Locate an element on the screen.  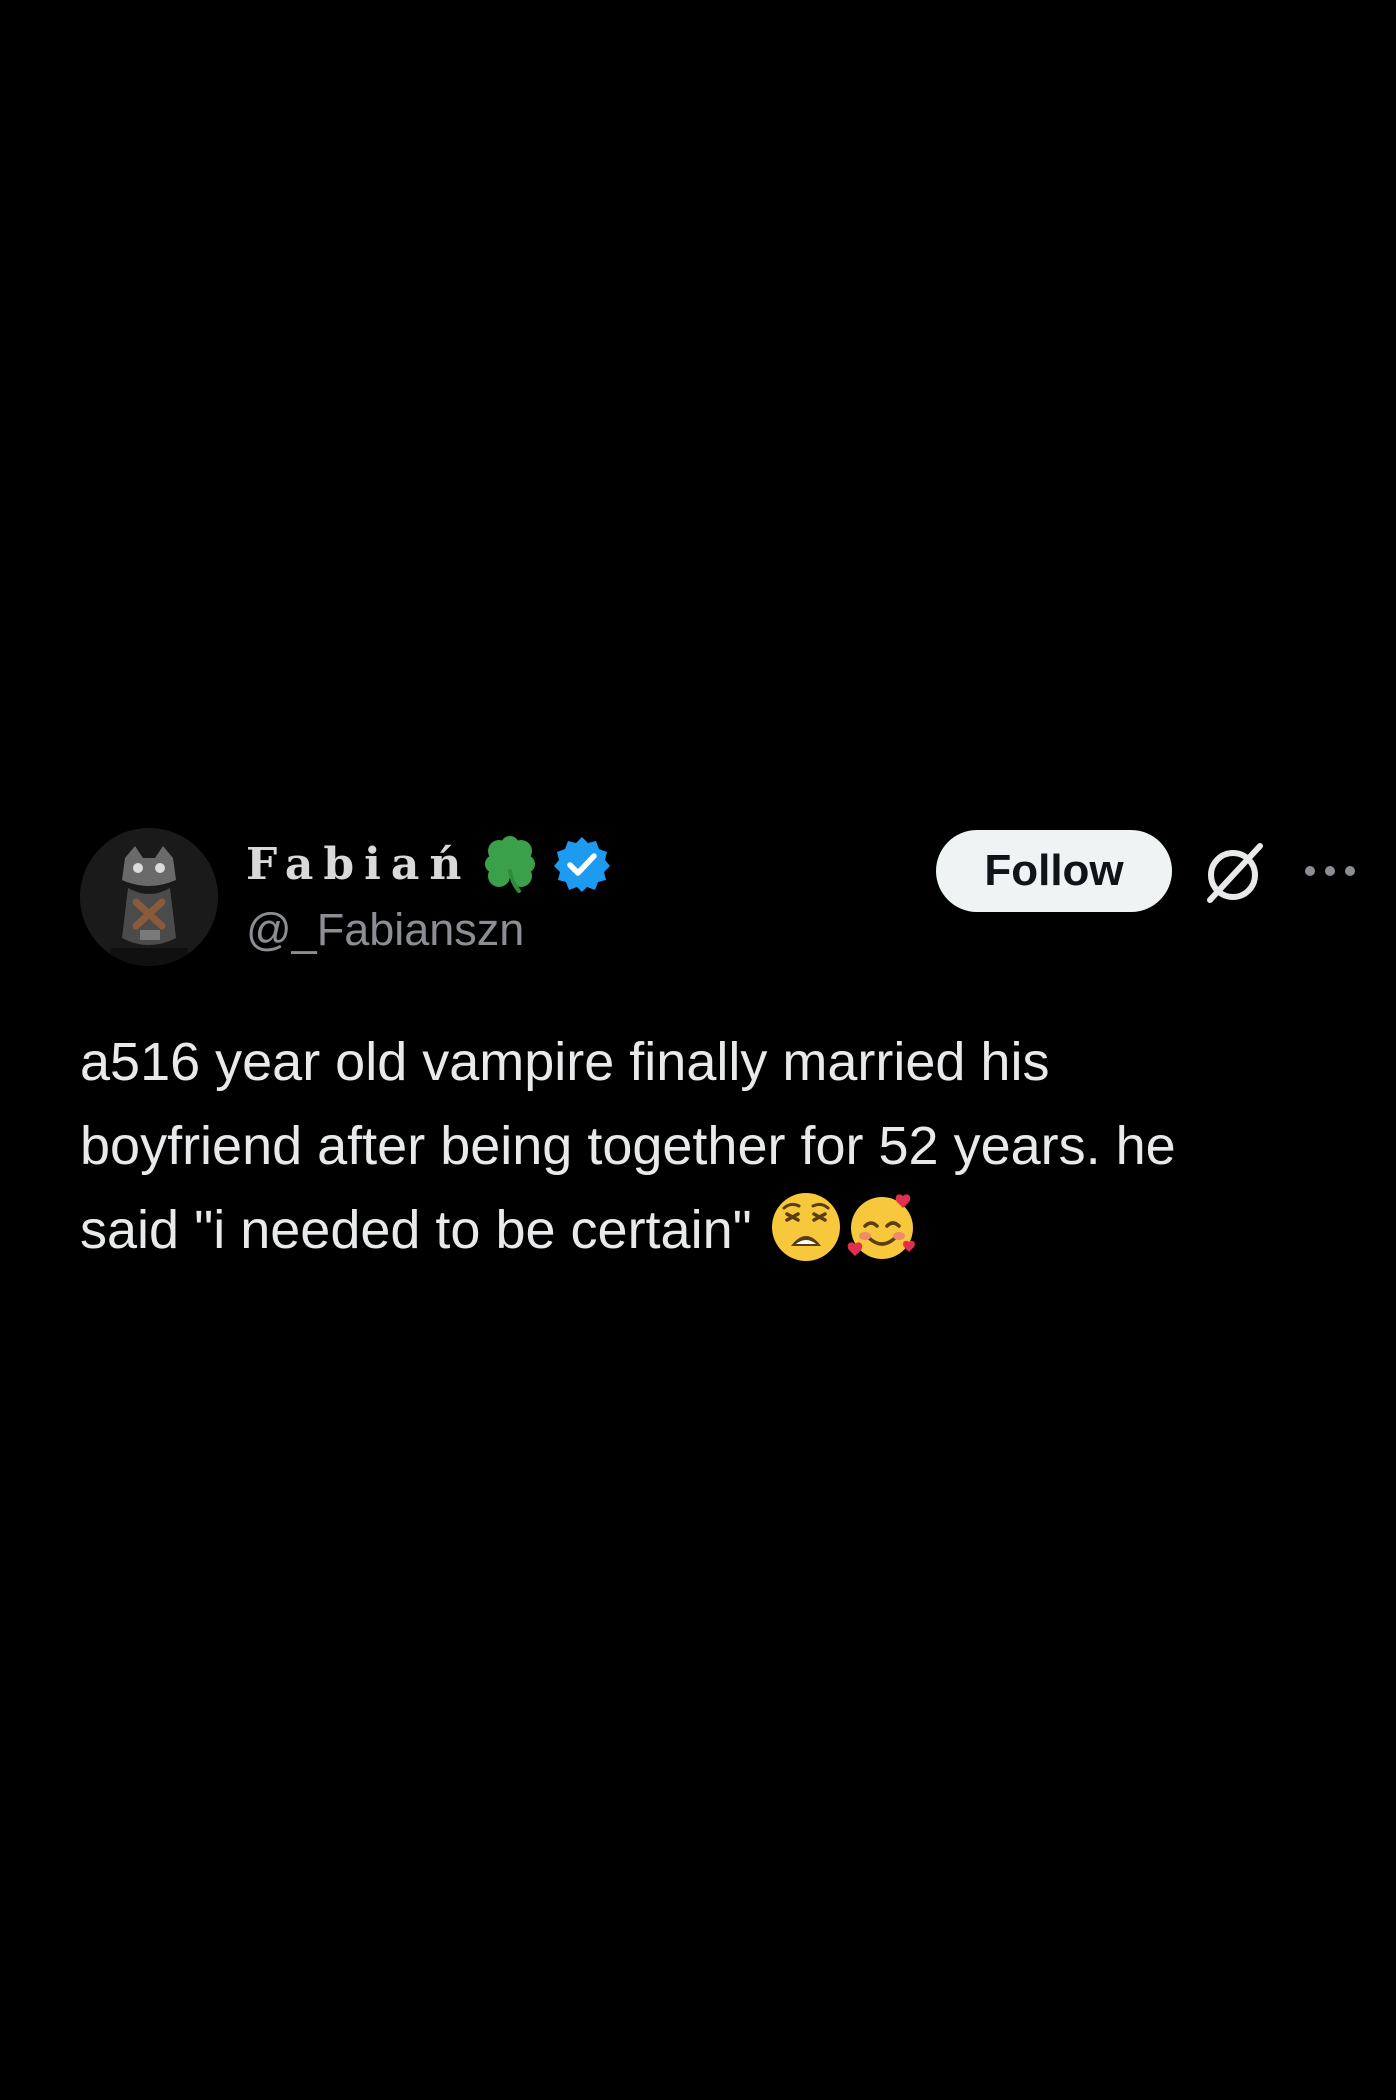
follow-button: Follow is located at coordinates (1054, 871).